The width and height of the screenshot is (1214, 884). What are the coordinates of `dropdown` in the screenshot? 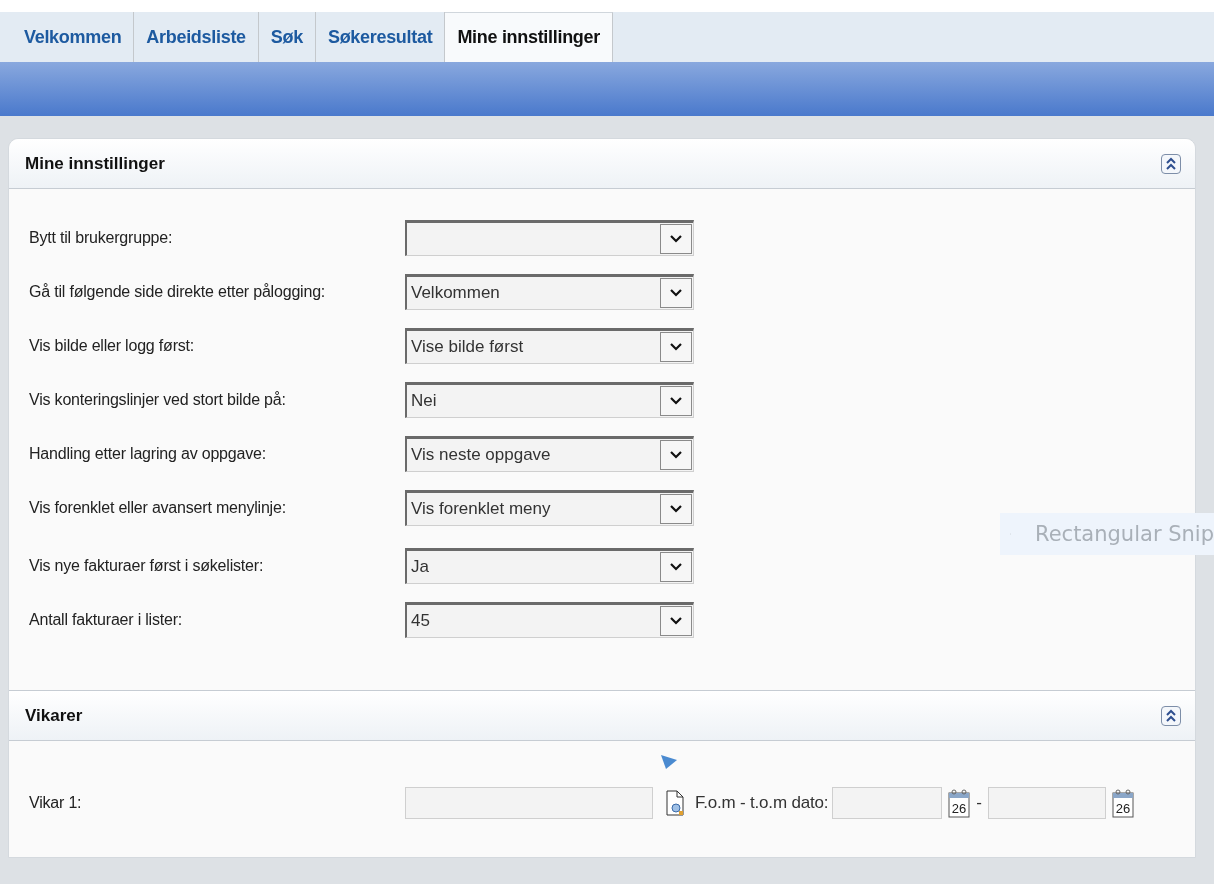 It's located at (549, 238).